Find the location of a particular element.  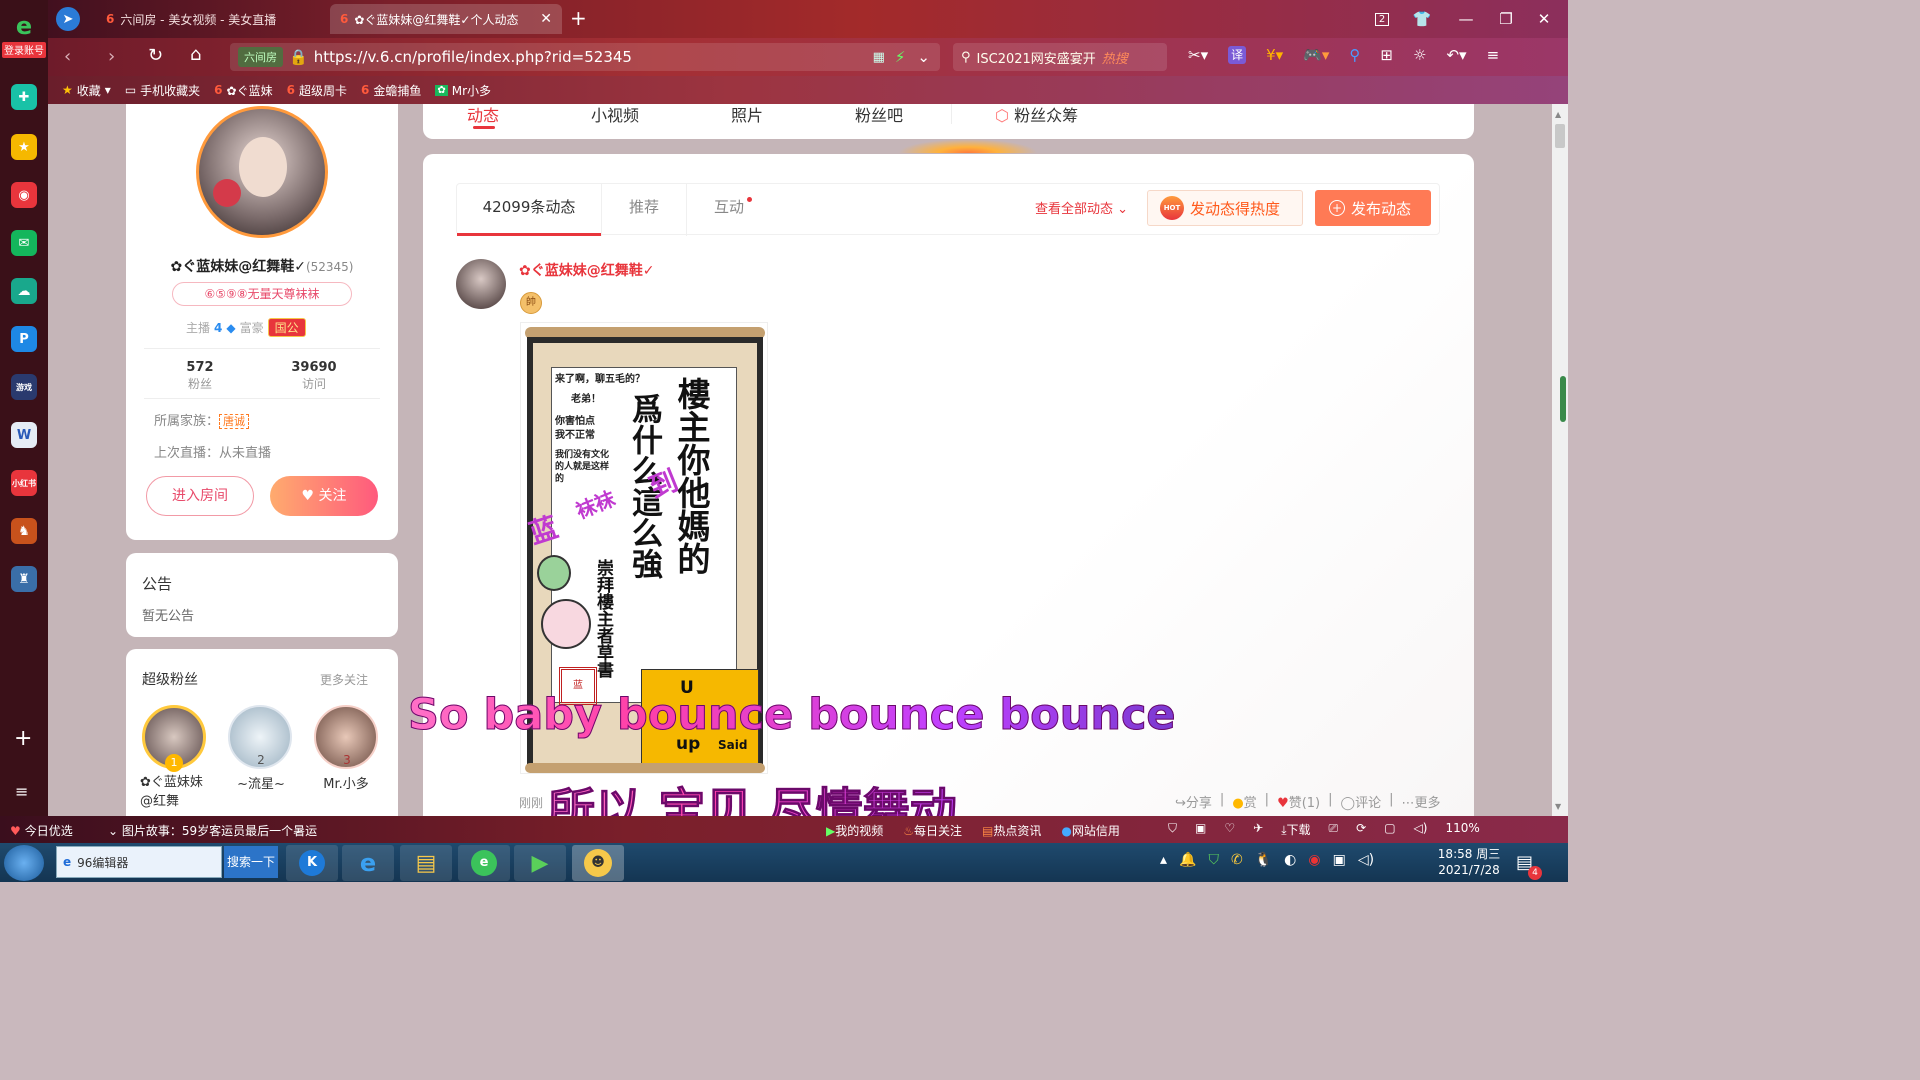

taskbar-app-active: ☻ is located at coordinates (598, 863).